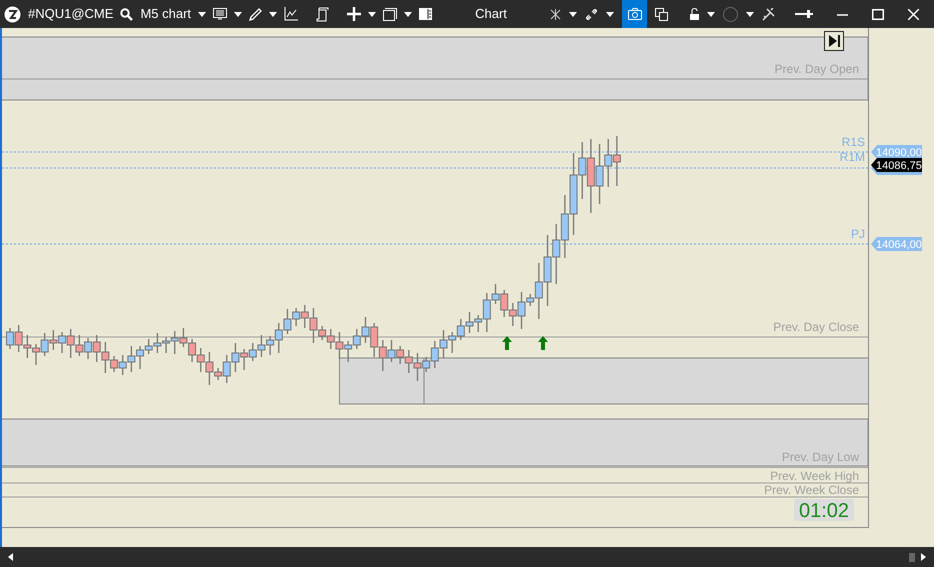  I want to click on level-label: Prev. Day Close, so click(816, 327).